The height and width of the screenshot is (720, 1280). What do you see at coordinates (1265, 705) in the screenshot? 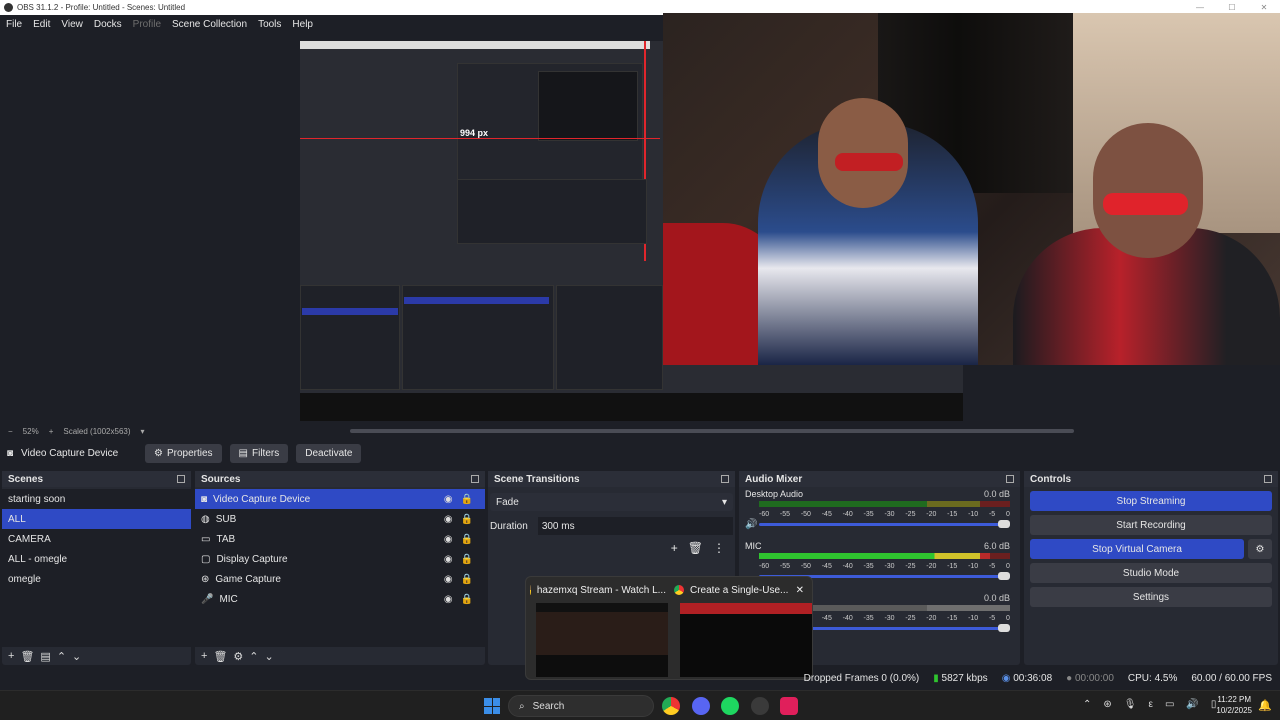
I see `notification-icon: 🔔` at bounding box center [1265, 705].